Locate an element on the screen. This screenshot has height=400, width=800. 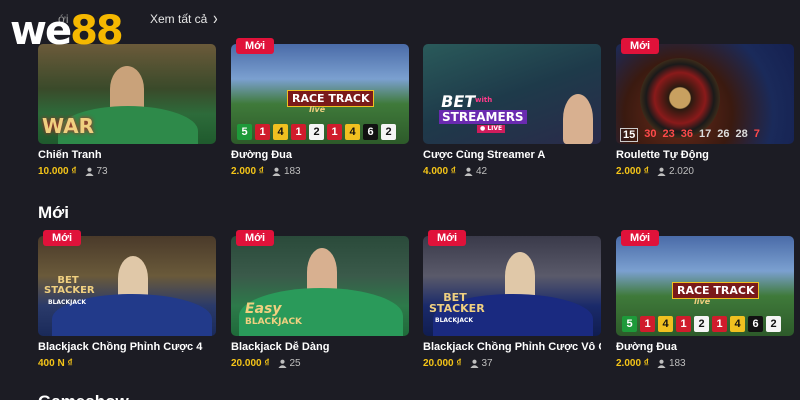
streamer-image is located at coordinates (578, 119).